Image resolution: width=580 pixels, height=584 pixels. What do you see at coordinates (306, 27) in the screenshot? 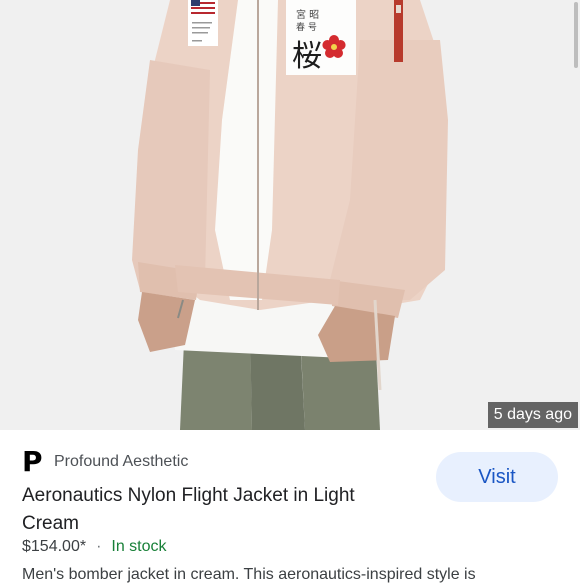
I see `svg-text: 春 号` at bounding box center [306, 27].